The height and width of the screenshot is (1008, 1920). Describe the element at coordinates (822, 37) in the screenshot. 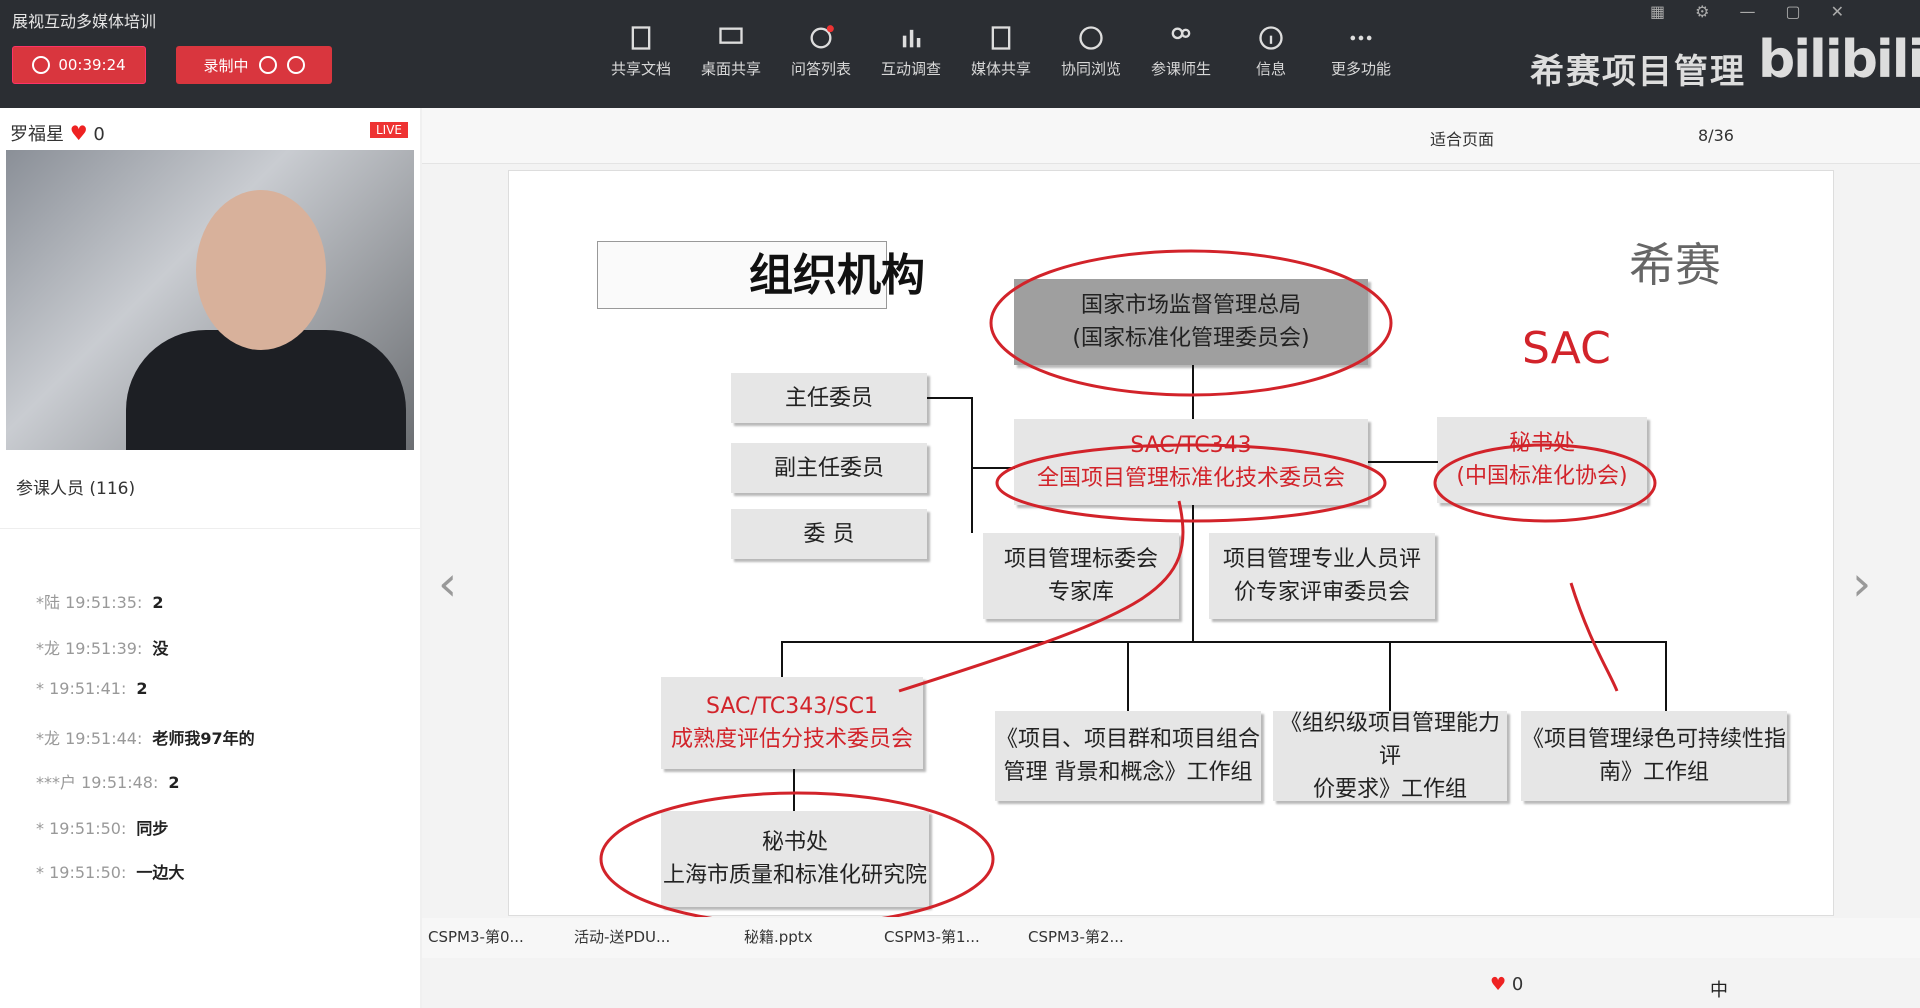

I see `chat-bubble-icon` at that location.